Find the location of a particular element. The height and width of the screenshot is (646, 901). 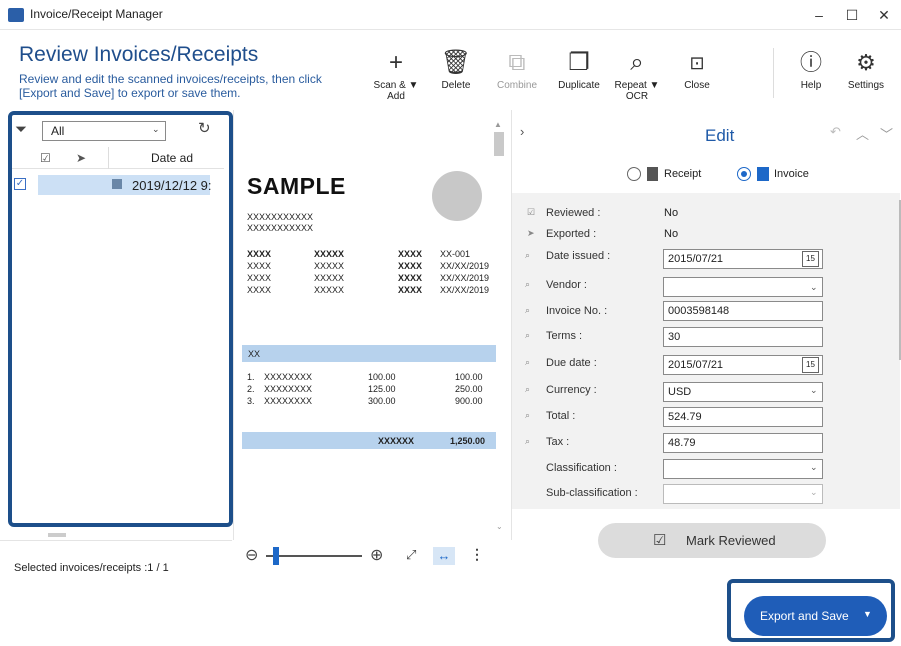

exported-value: No is located at coordinates (671, 234).